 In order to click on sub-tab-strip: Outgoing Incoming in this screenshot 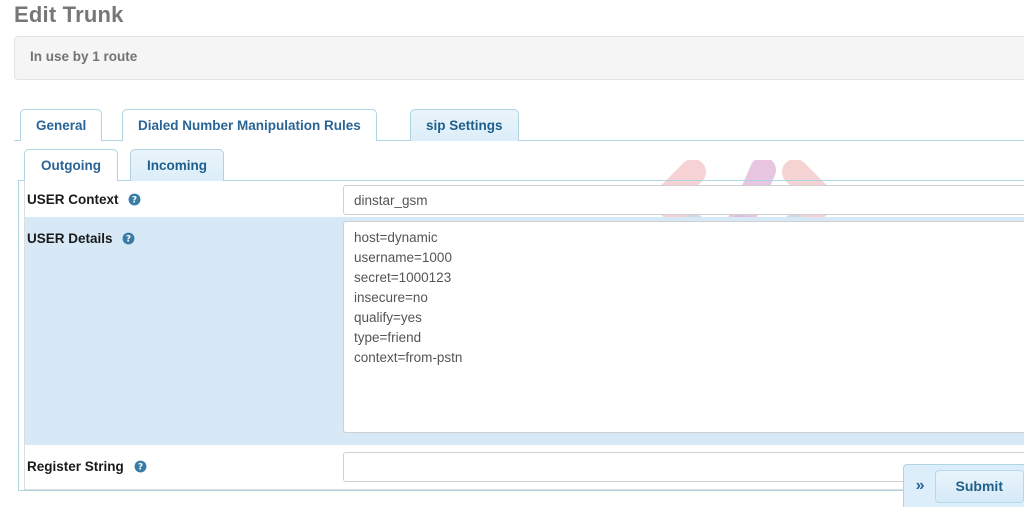, I will do `click(521, 165)`.